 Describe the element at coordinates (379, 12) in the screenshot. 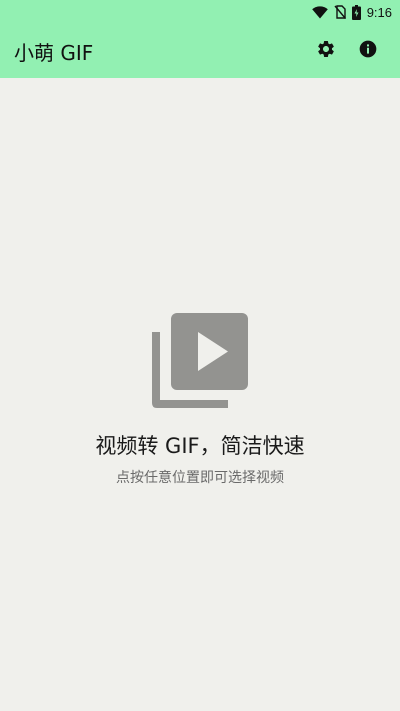

I see `status-time: 9:16` at that location.